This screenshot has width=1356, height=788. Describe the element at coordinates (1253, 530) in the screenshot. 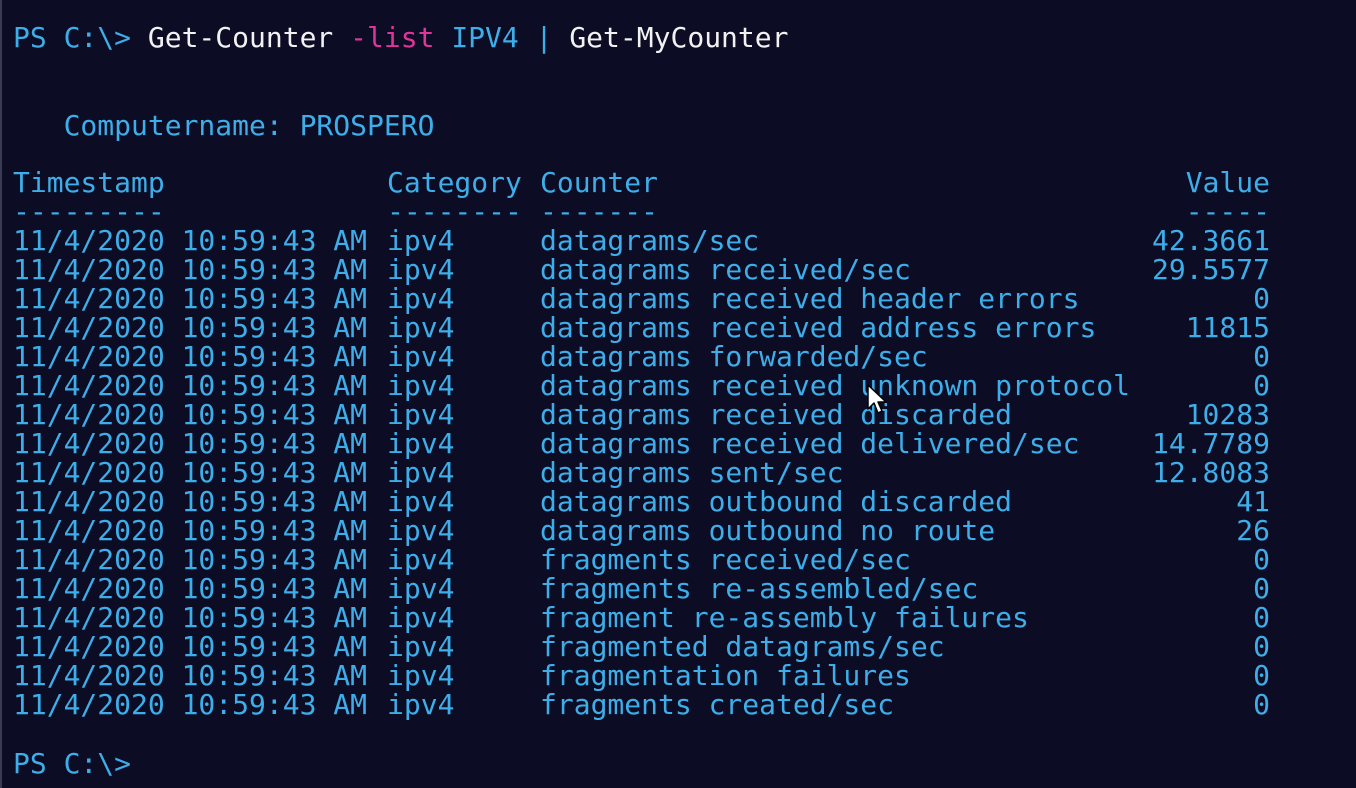

I see `cell-value: 26` at that location.